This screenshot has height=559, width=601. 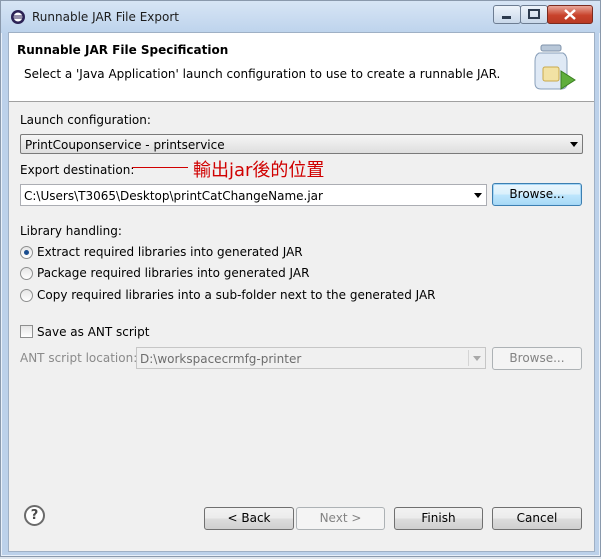 What do you see at coordinates (221, 359) in the screenshot?
I see `ant-script-location-value: D:\workspacecrmfg-printer` at bounding box center [221, 359].